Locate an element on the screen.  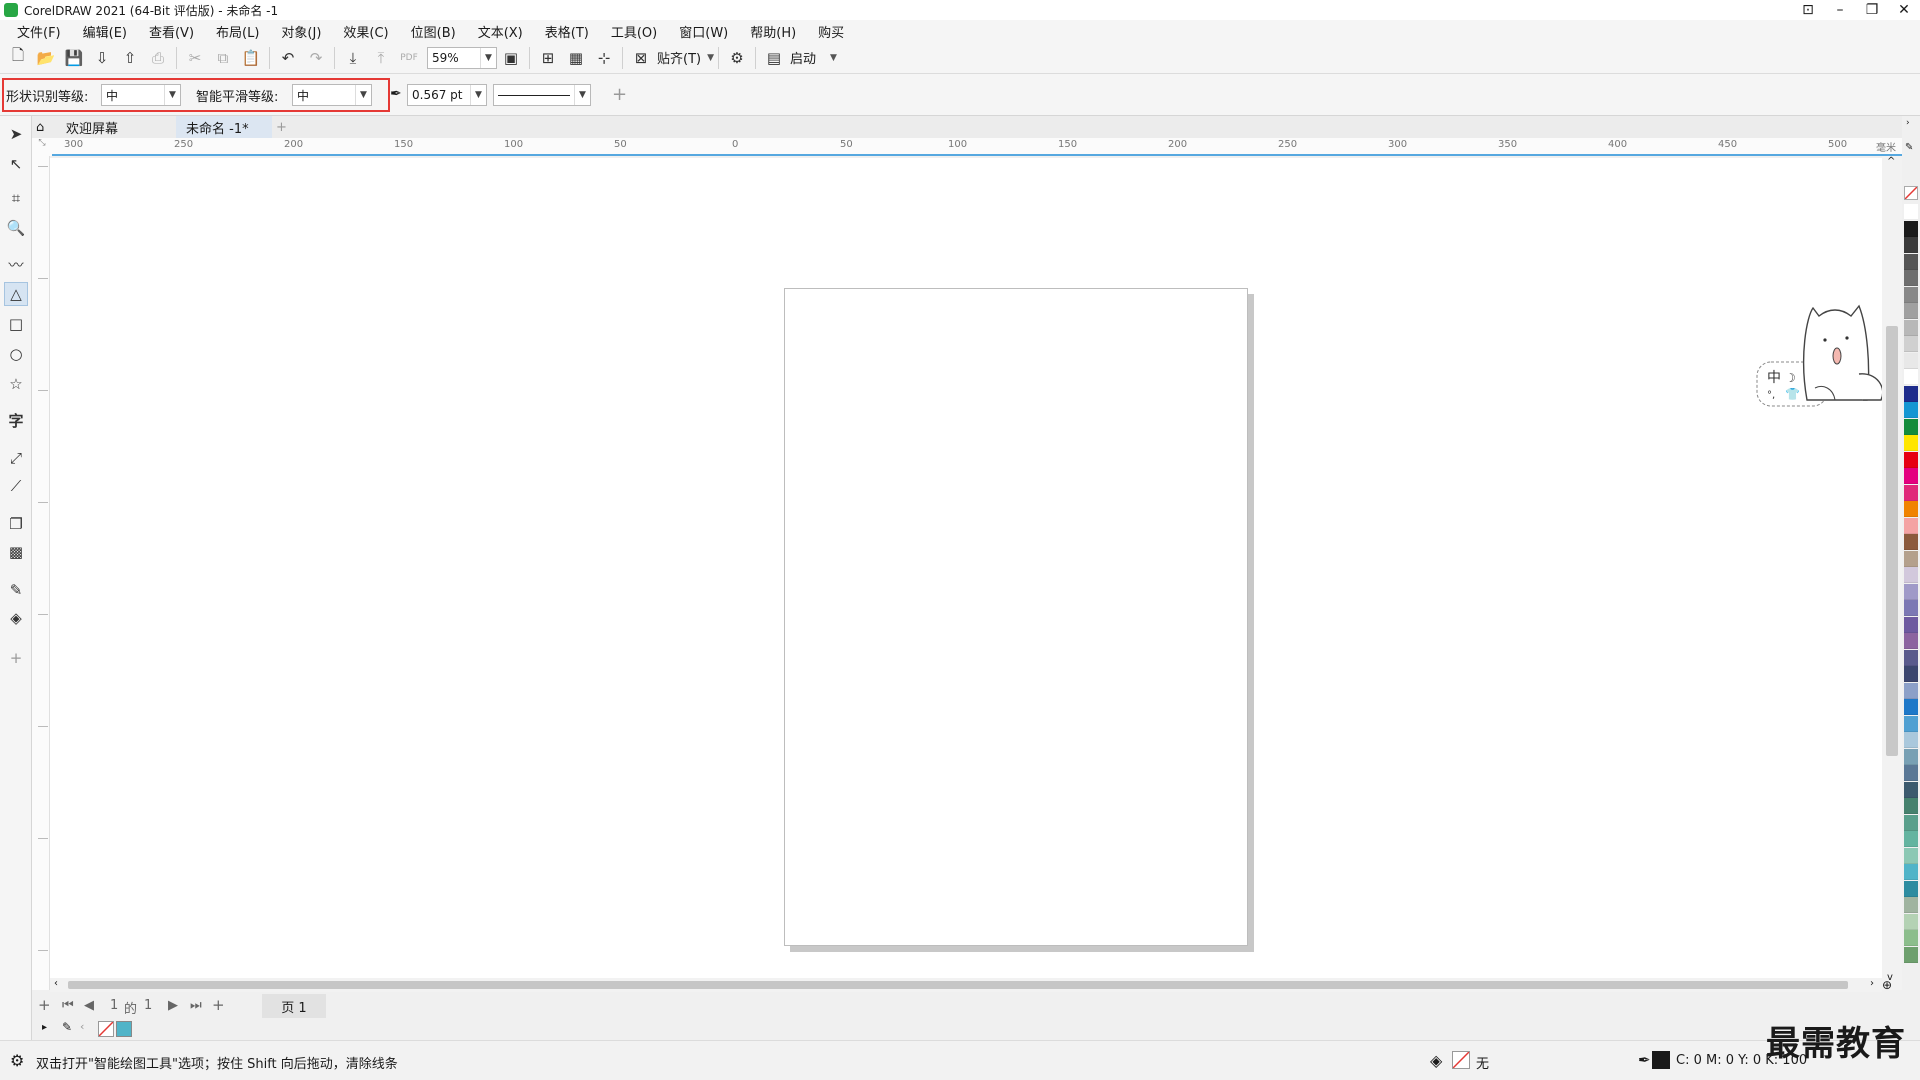
menu-buy: 购买 is located at coordinates (831, 31).